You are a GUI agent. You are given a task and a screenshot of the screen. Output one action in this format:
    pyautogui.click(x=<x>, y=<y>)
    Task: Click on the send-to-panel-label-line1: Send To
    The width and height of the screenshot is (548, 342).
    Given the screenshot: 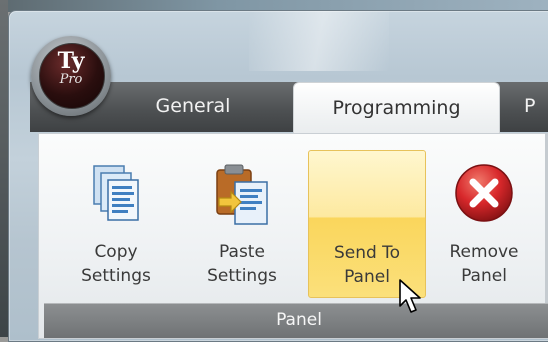 What is the action you would take?
    pyautogui.click(x=367, y=253)
    